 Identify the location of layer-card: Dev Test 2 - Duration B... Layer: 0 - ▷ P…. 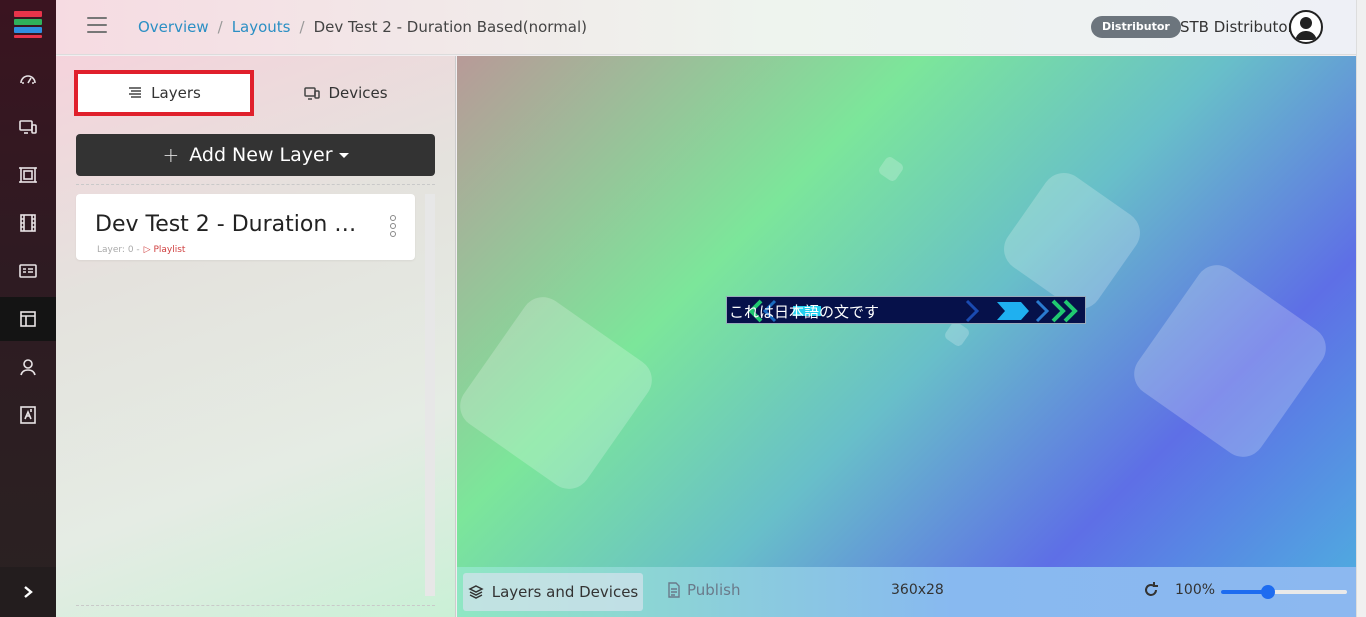
(245, 227).